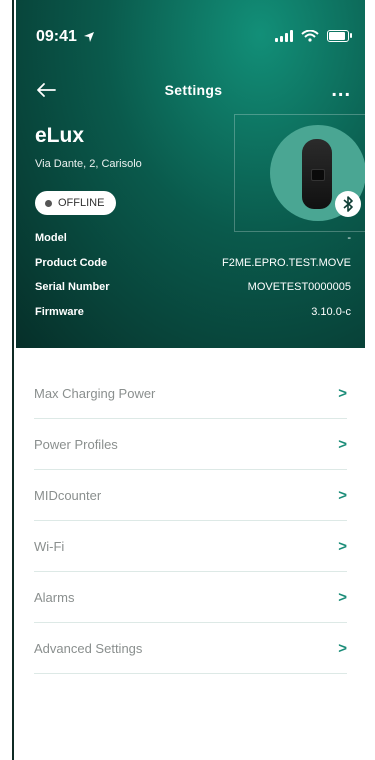 The height and width of the screenshot is (760, 375). Describe the element at coordinates (300, 173) in the screenshot. I see `device-photo` at that location.